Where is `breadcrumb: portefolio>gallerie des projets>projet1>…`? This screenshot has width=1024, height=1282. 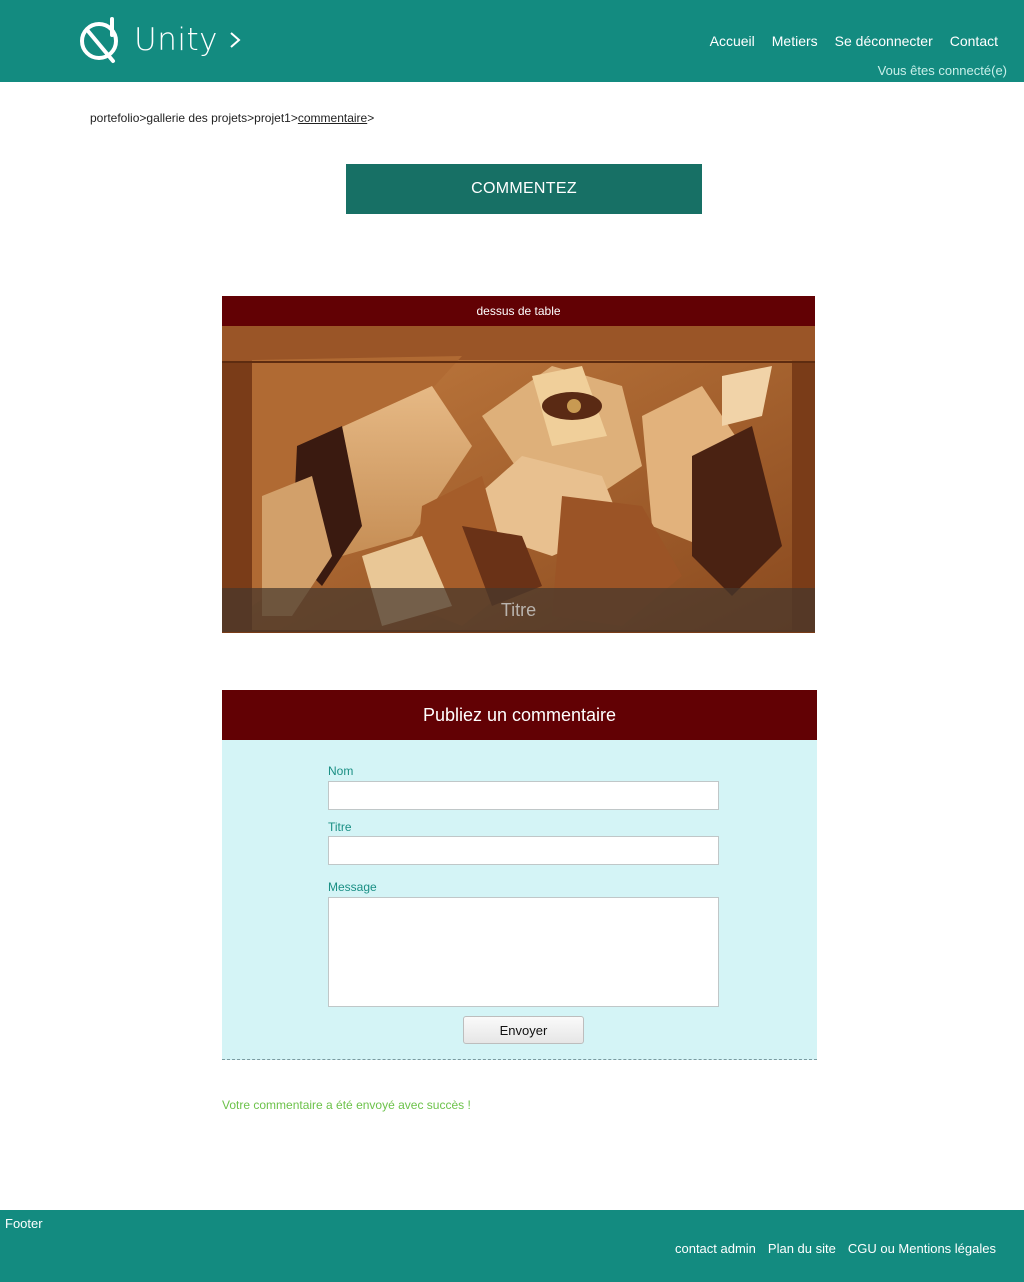
breadcrumb: portefolio>gallerie des projets>projet1>… is located at coordinates (232, 118).